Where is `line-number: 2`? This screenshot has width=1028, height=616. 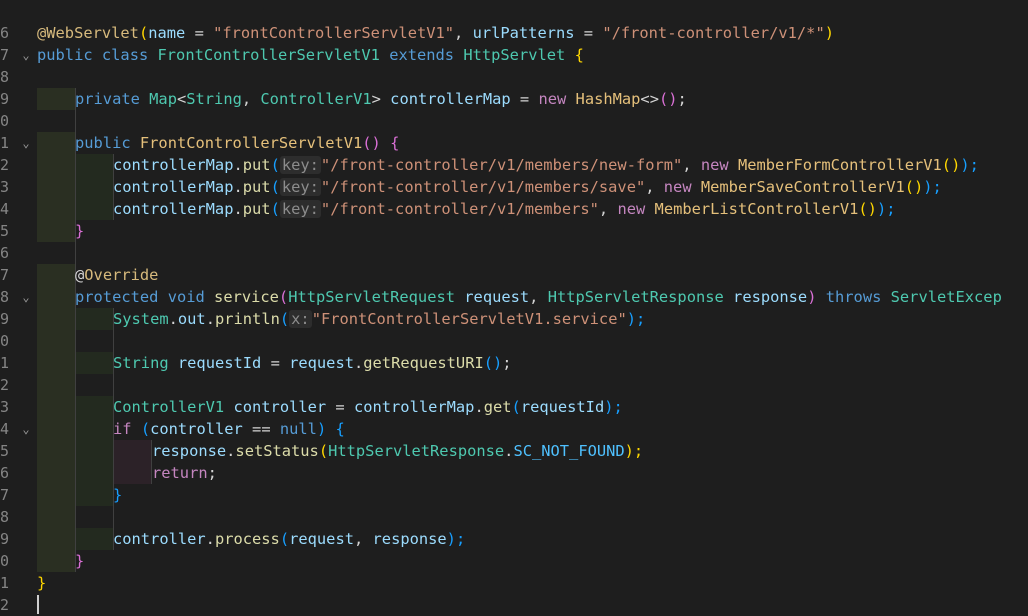
line-number: 2 is located at coordinates (5, 385).